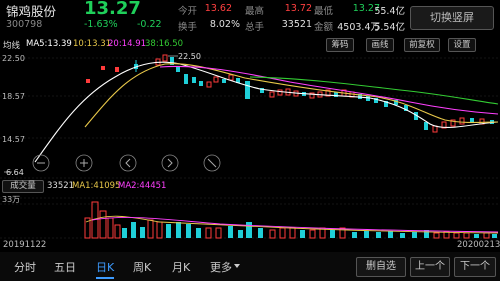  Describe the element at coordinates (188, 11) in the screenshot. I see `open-label: 今开` at that location.